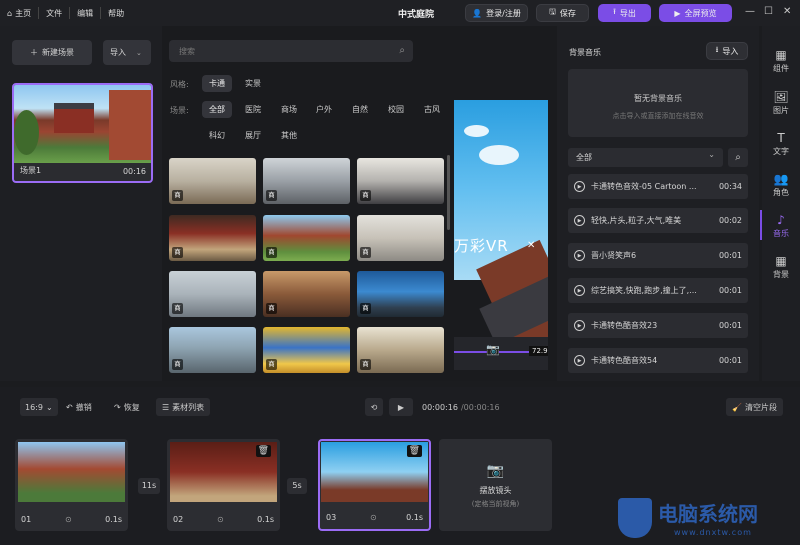  What do you see at coordinates (34, 52) in the screenshot?
I see `plus-icon: ＋` at bounding box center [34, 52].